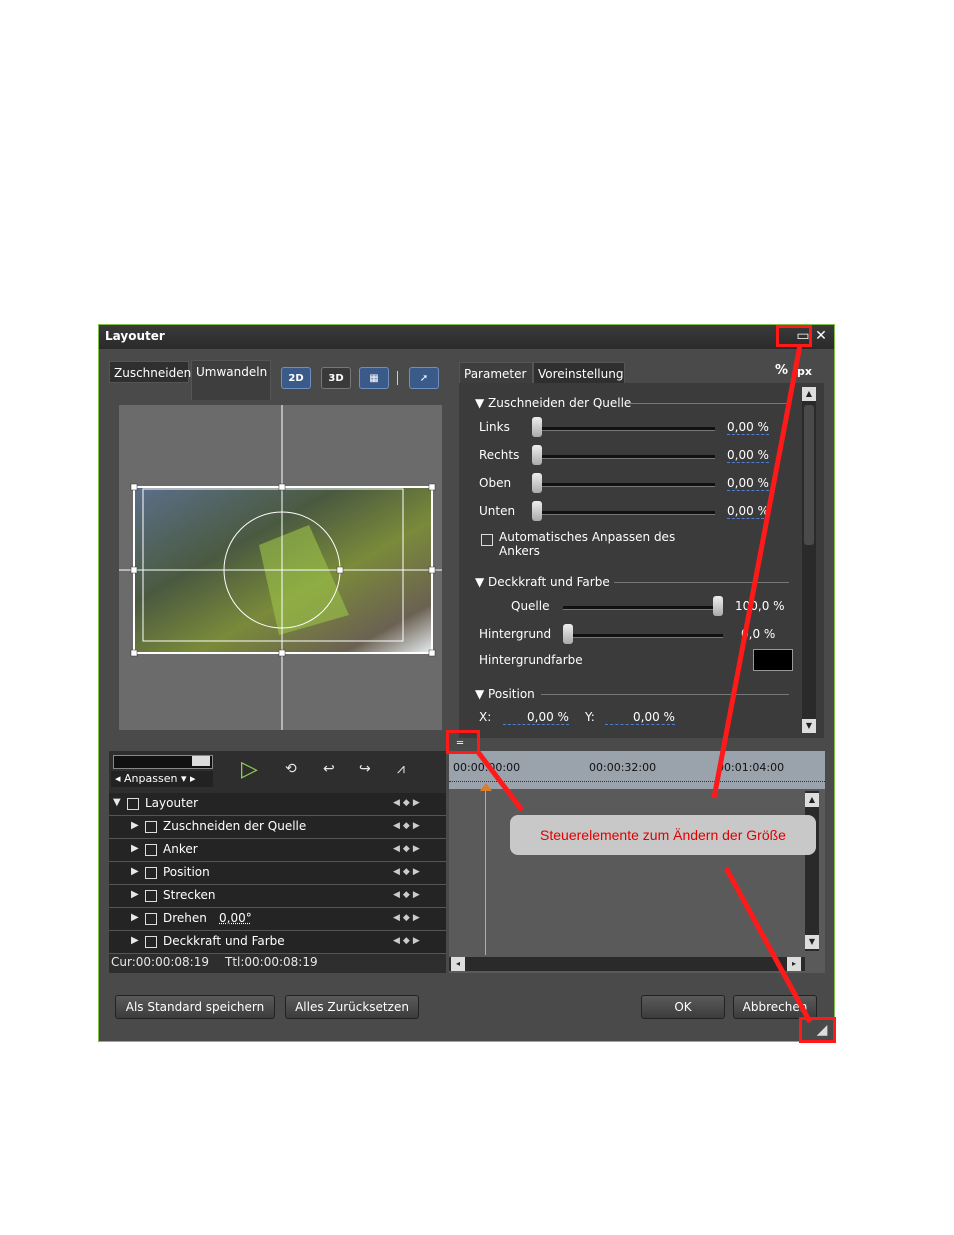 The height and width of the screenshot is (1235, 954). What do you see at coordinates (663, 835) in the screenshot?
I see `annotation-callout: Steuerelemente zum Ändern der Größe` at bounding box center [663, 835].